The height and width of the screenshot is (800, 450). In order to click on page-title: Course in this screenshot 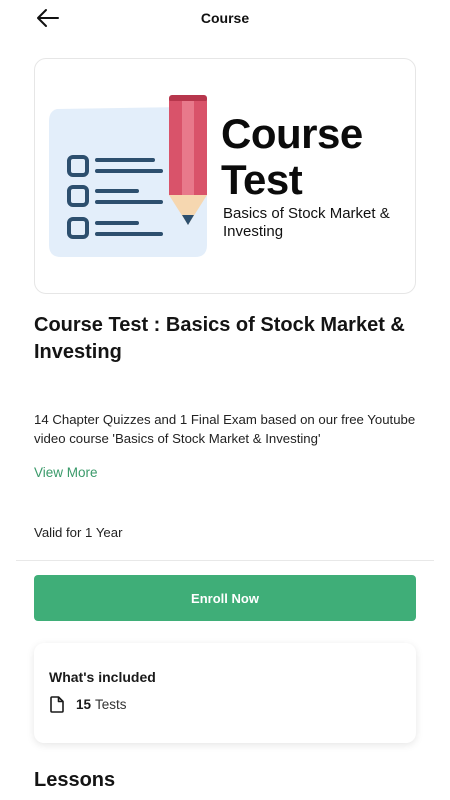, I will do `click(225, 18)`.